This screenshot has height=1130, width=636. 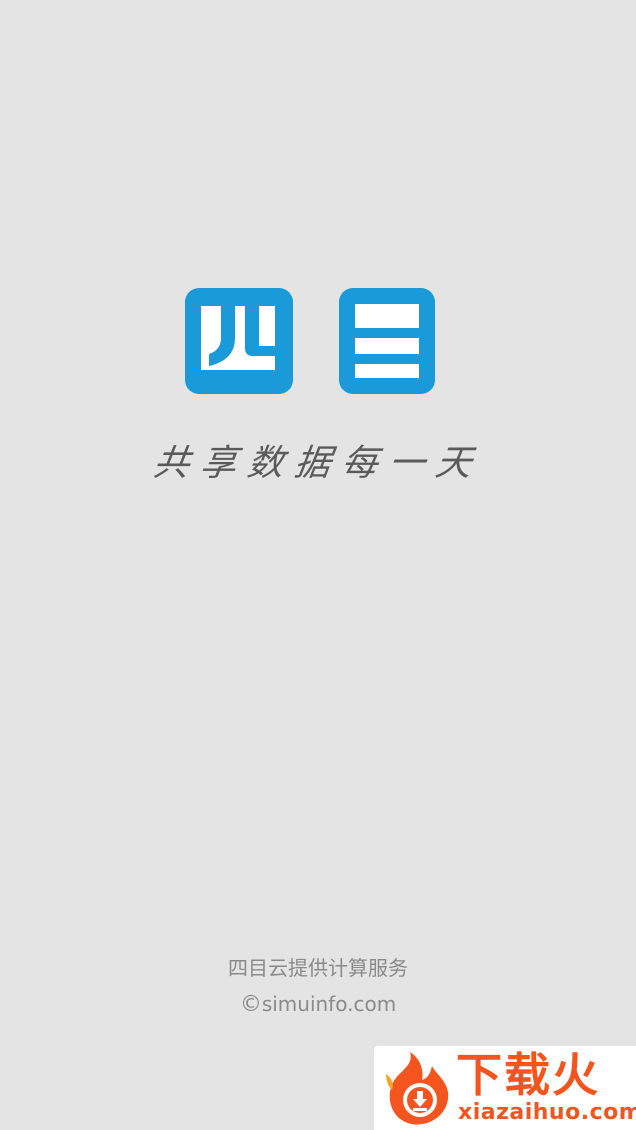 I want to click on website-domain: simuinfo.com, so click(x=329, y=1004).